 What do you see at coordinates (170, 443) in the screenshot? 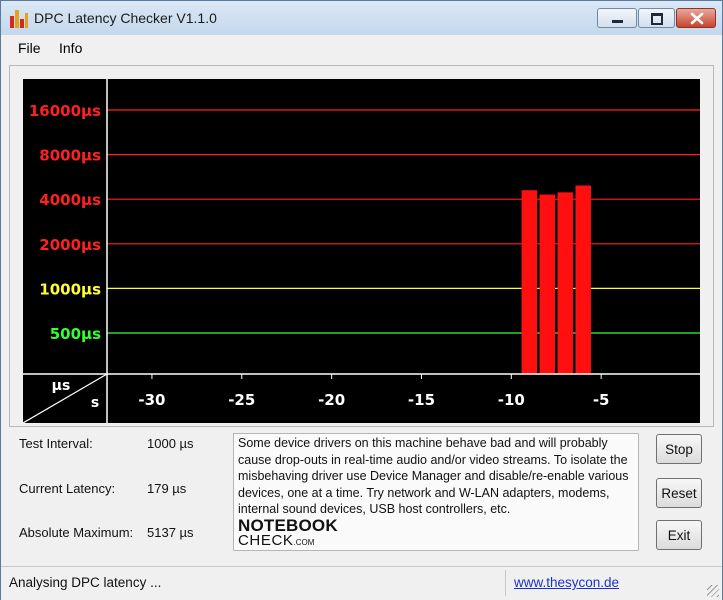
I see `stat-value-test-interval: 1000 µs` at bounding box center [170, 443].